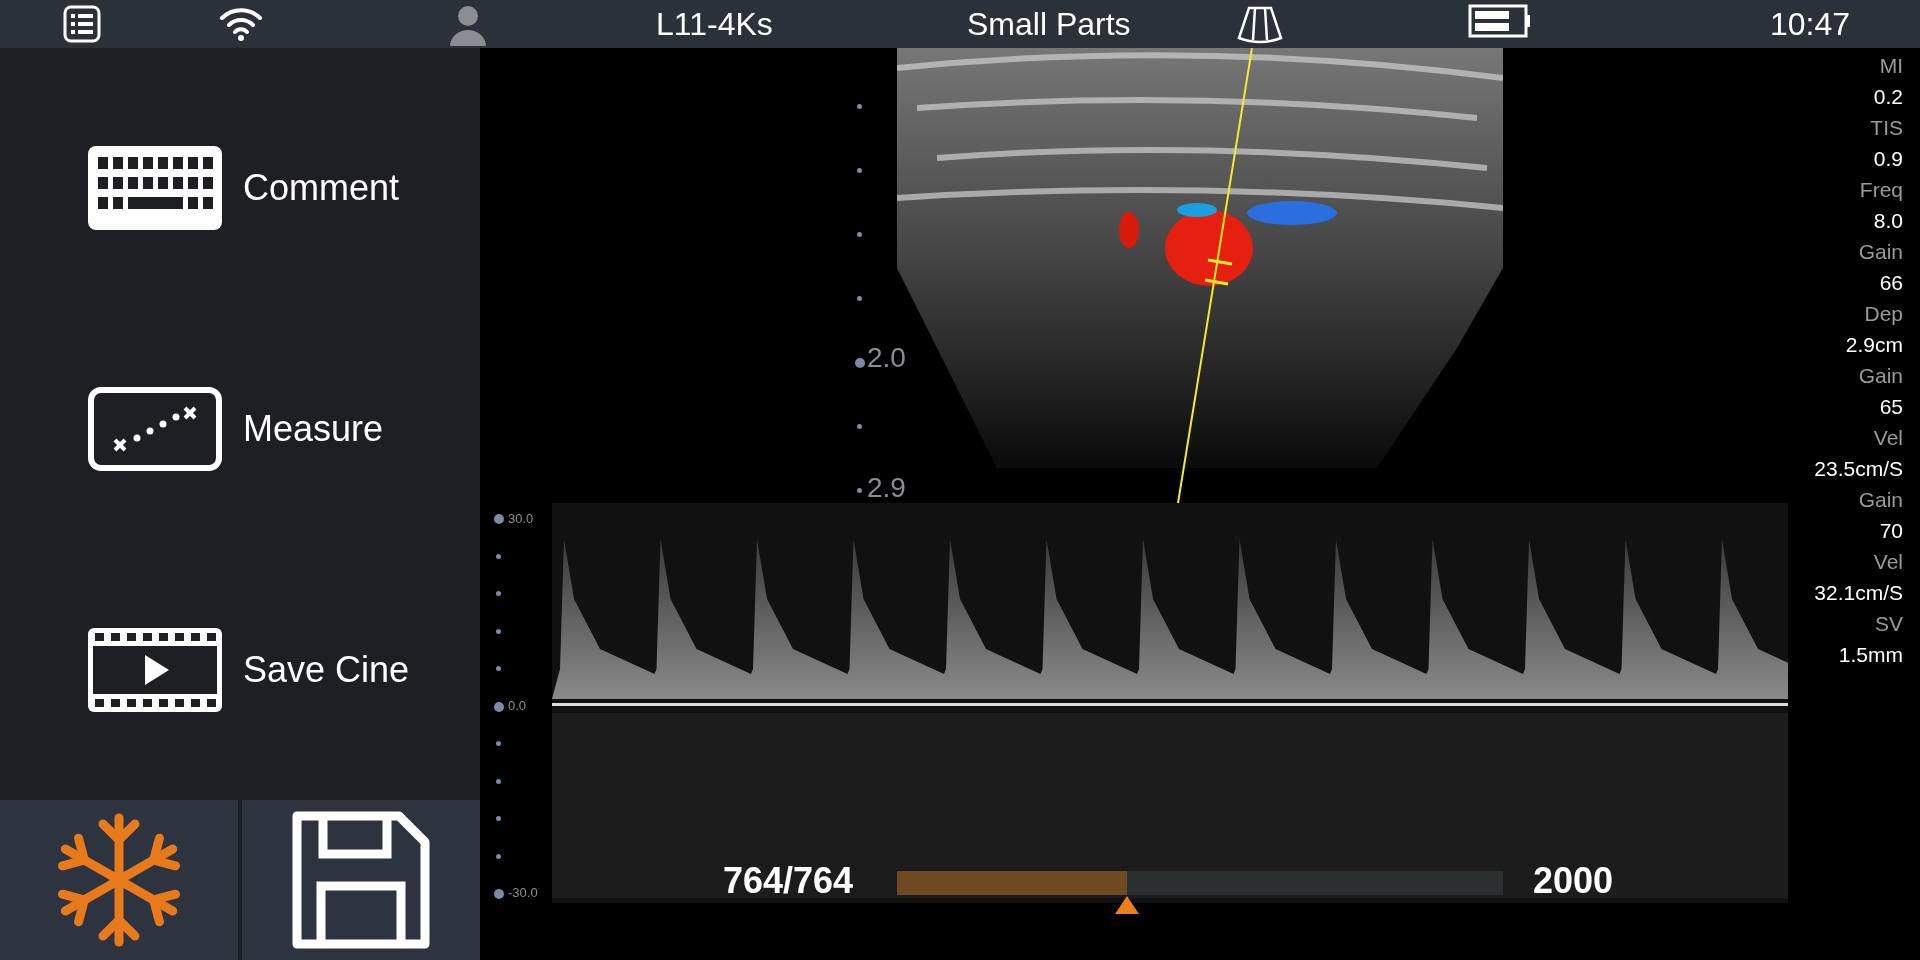 The height and width of the screenshot is (960, 1920). I want to click on list-icon, so click(82, 24).